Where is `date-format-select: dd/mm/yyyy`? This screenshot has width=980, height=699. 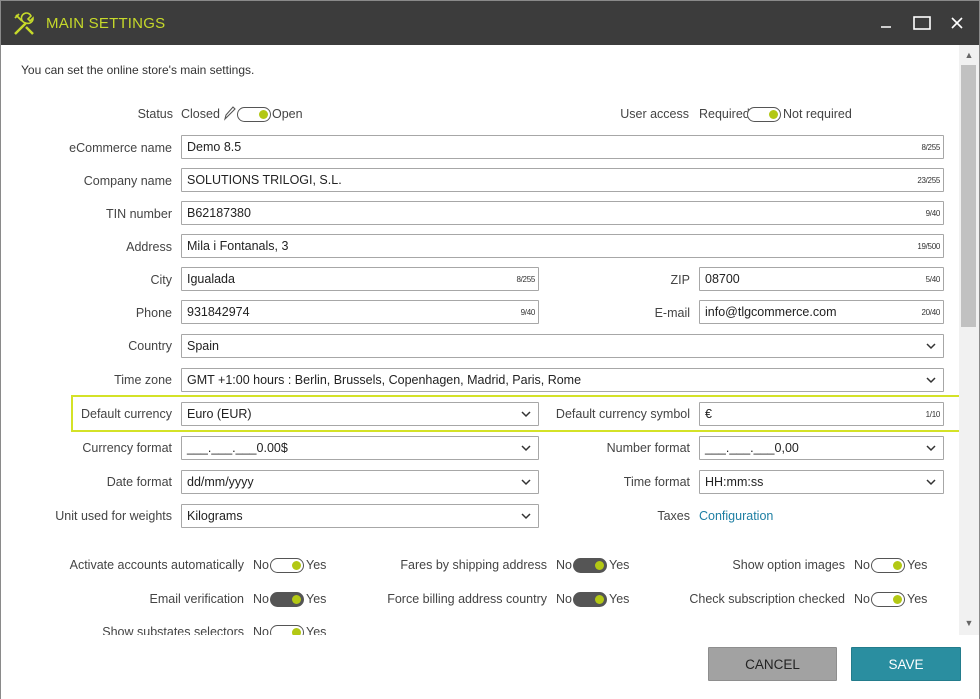 date-format-select: dd/mm/yyyy is located at coordinates (360, 482).